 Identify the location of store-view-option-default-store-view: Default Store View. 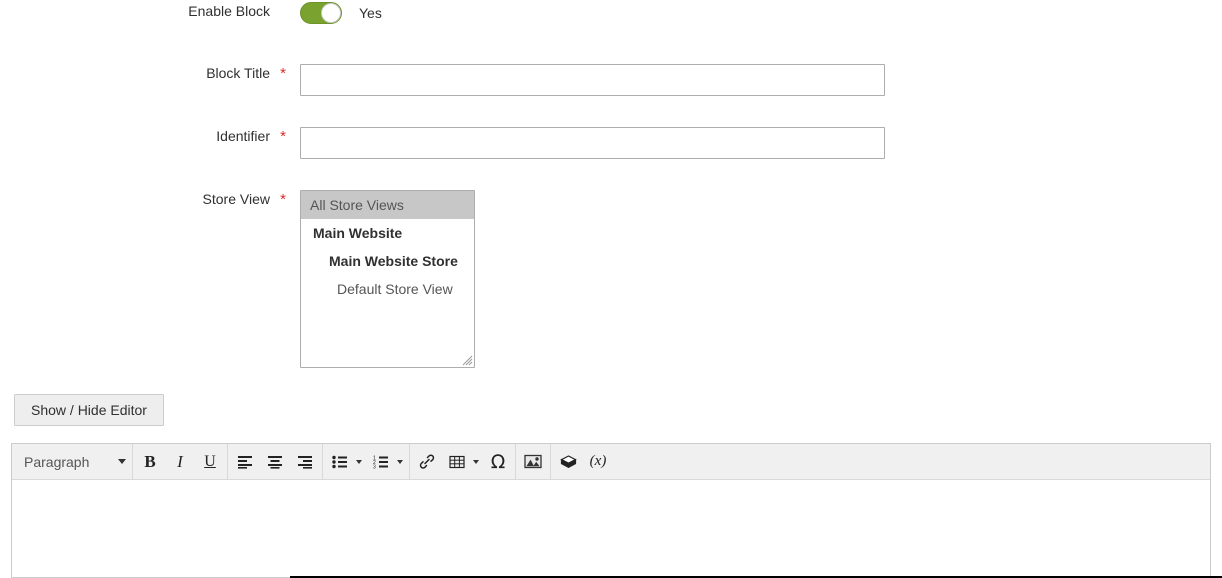
(387, 289).